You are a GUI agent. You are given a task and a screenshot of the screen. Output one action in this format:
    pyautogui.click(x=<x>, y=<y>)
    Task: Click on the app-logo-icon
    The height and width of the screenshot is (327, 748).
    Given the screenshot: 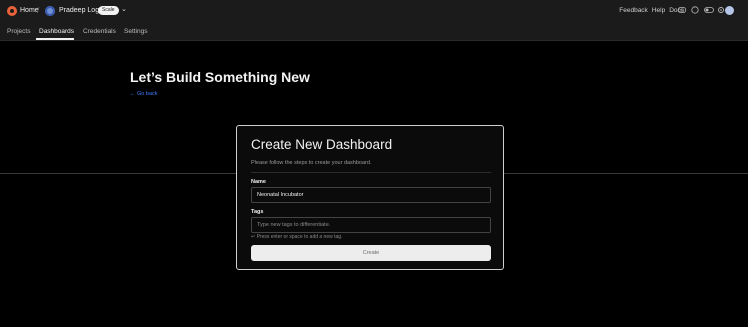 What is the action you would take?
    pyautogui.click(x=12, y=11)
    